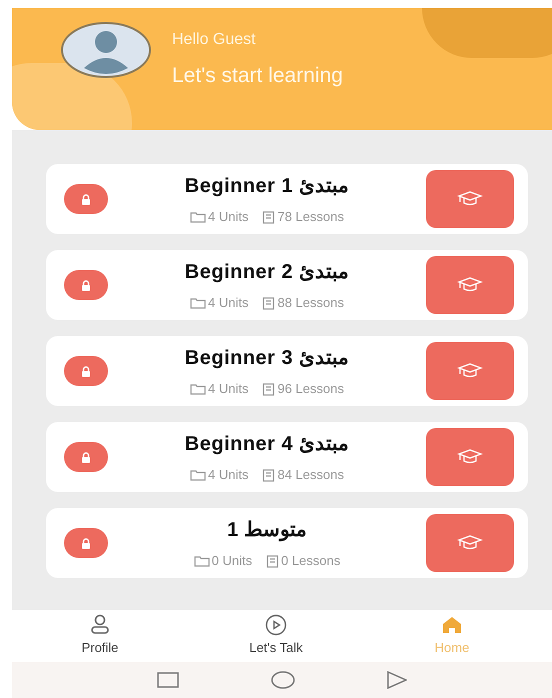 This screenshot has width=552, height=698. What do you see at coordinates (267, 531) in the screenshot?
I see `course-title: متوسط 1` at bounding box center [267, 531].